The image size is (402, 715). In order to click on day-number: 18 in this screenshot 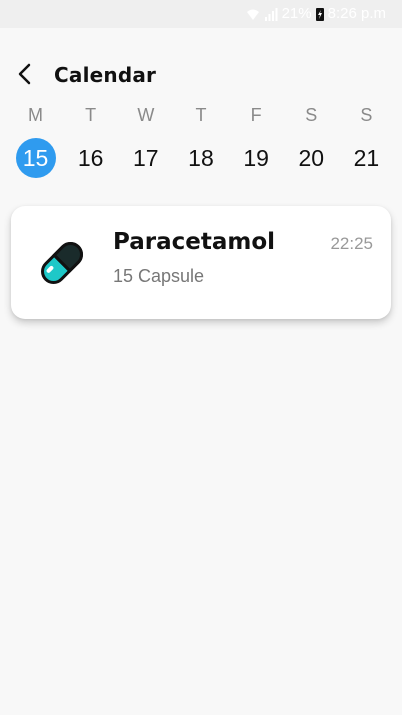, I will do `click(201, 158)`.